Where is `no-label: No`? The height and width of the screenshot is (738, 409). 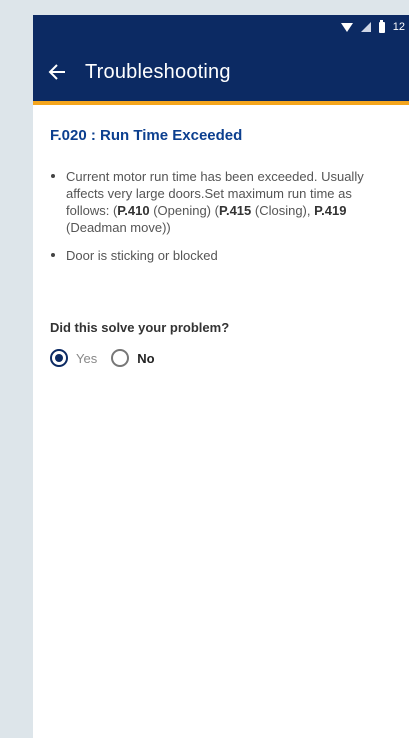
no-label: No is located at coordinates (146, 358).